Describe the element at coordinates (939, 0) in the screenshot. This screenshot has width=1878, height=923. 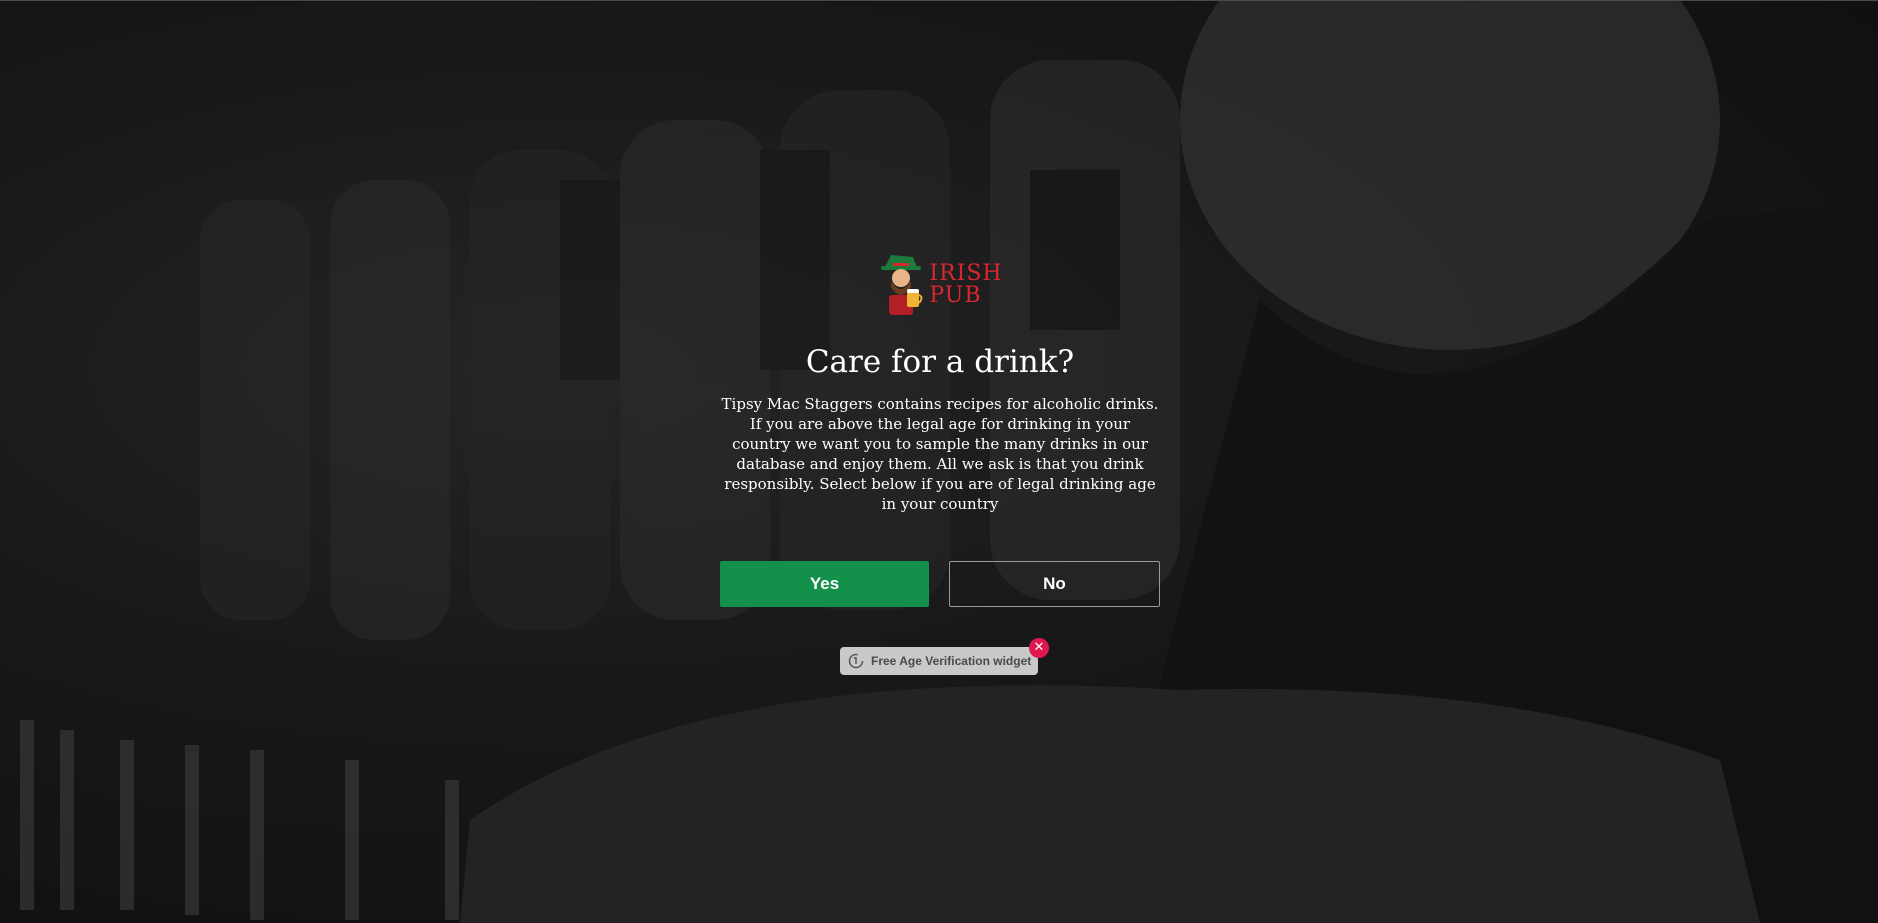
I see `top-border` at that location.